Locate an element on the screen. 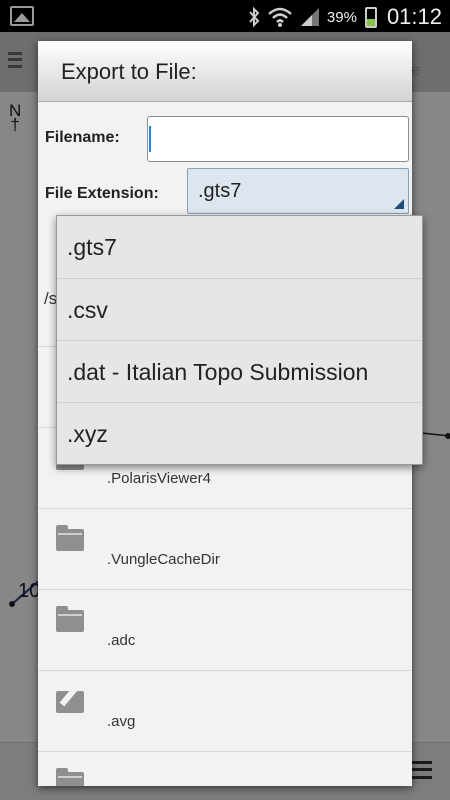 Image resolution: width=450 pixels, height=800 pixels. list-item: .adc is located at coordinates (225, 629).